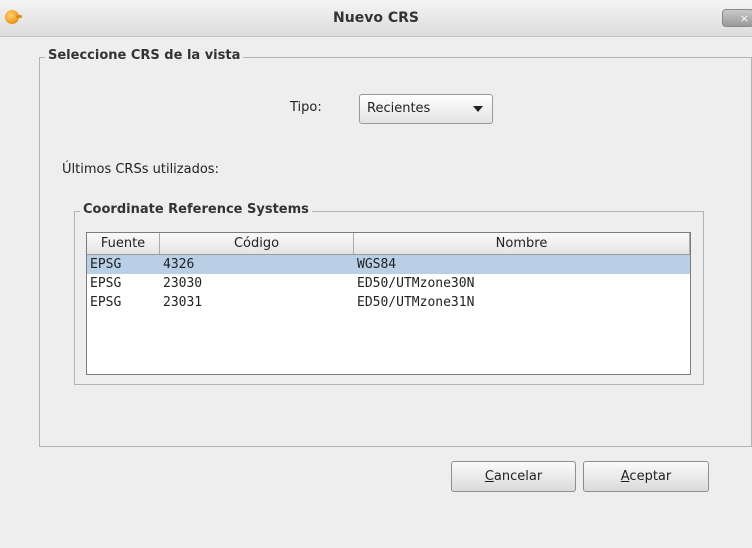  Describe the element at coordinates (196, 209) in the screenshot. I see `crs-table-legend: Coordinate Reference Systems` at that location.